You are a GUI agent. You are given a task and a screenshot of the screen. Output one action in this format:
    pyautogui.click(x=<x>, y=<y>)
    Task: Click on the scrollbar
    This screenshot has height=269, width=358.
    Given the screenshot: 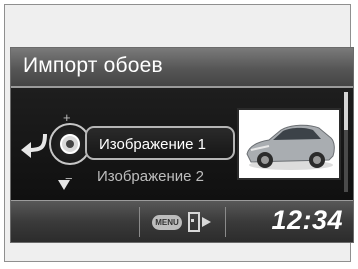 What is the action you would take?
    pyautogui.click(x=346, y=142)
    